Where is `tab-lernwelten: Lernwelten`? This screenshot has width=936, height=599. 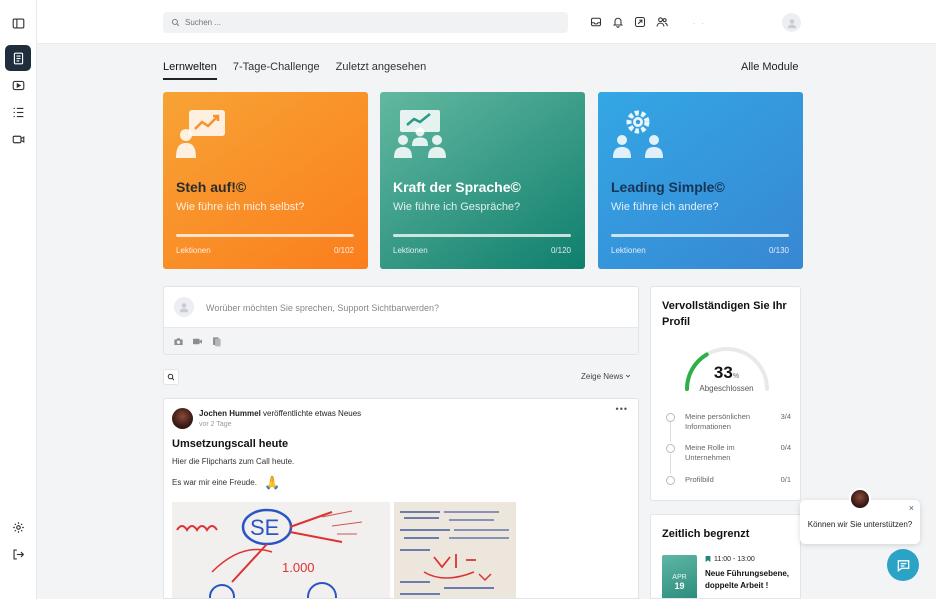 tab-lernwelten: Lernwelten is located at coordinates (190, 70).